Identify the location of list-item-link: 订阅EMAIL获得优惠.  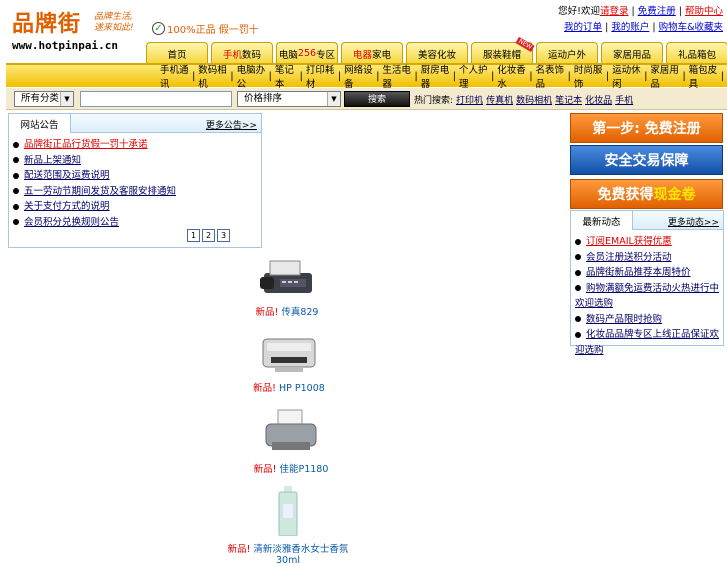
(629, 241).